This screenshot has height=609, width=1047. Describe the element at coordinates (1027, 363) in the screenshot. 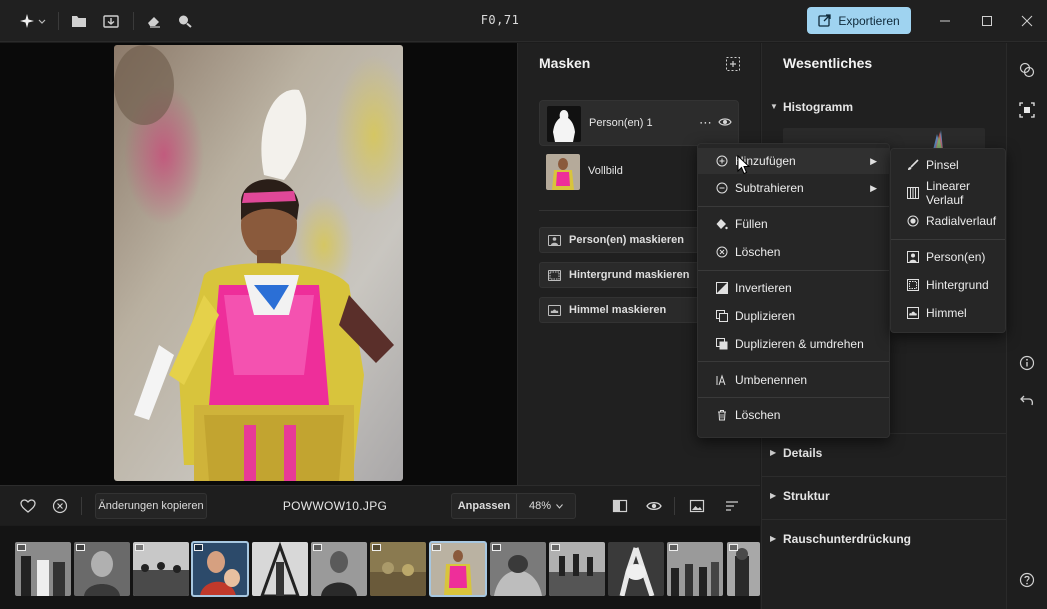

I see `info-icon` at that location.